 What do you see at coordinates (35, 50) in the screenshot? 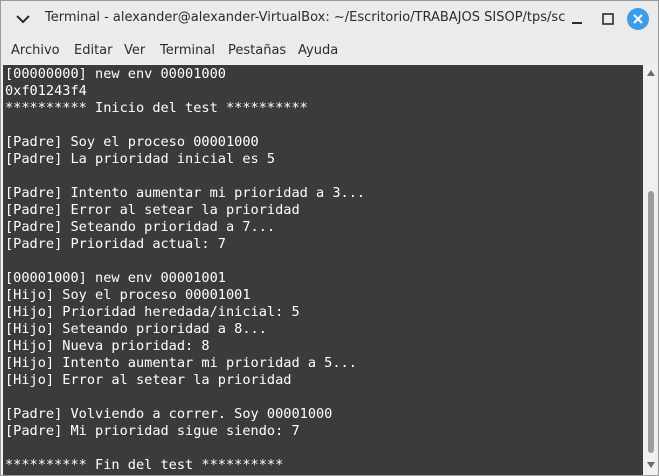
I see `menu-archivo: Archivo` at bounding box center [35, 50].